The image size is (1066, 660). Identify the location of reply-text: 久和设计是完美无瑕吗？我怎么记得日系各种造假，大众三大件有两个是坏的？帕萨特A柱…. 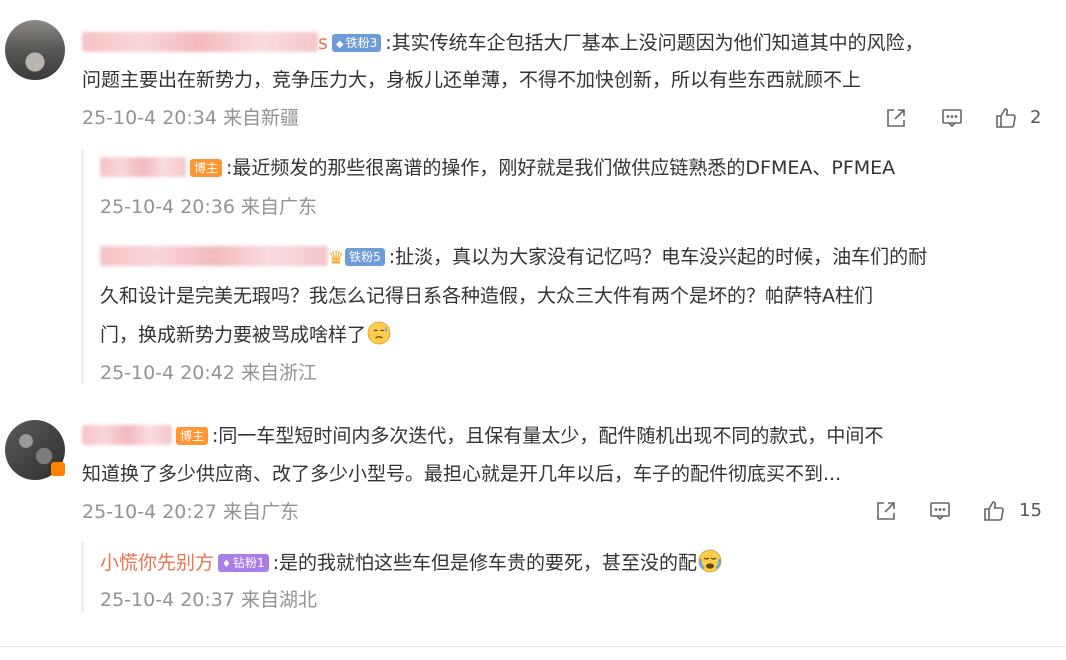
(486, 296).